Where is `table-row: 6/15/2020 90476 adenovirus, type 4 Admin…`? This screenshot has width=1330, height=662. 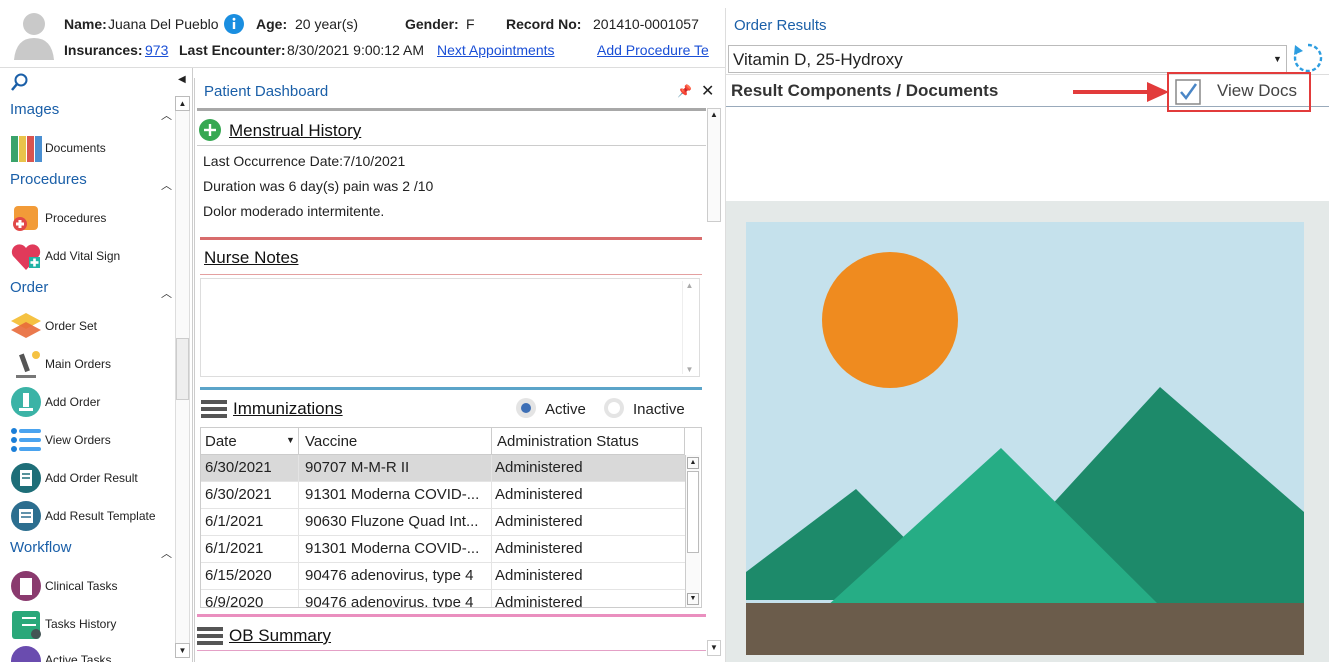 table-row: 6/15/2020 90476 adenovirus, type 4 Admin… is located at coordinates (443, 576).